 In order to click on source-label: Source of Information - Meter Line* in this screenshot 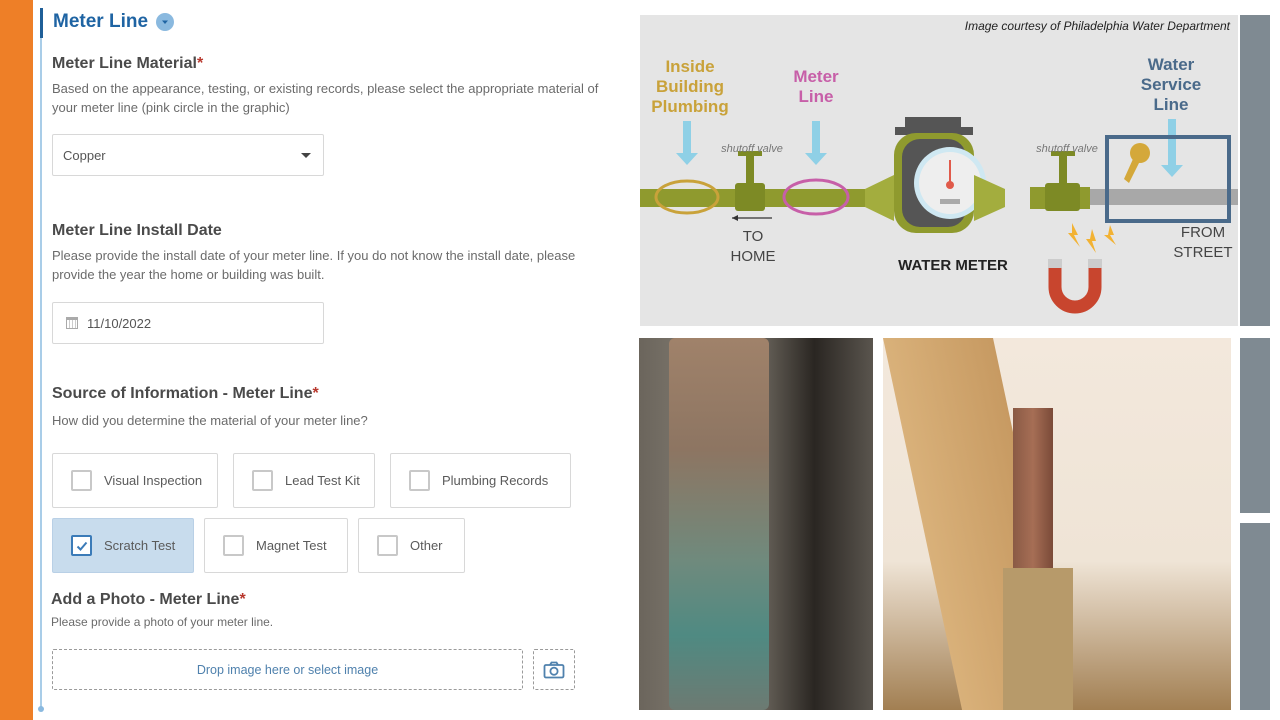, I will do `click(185, 393)`.